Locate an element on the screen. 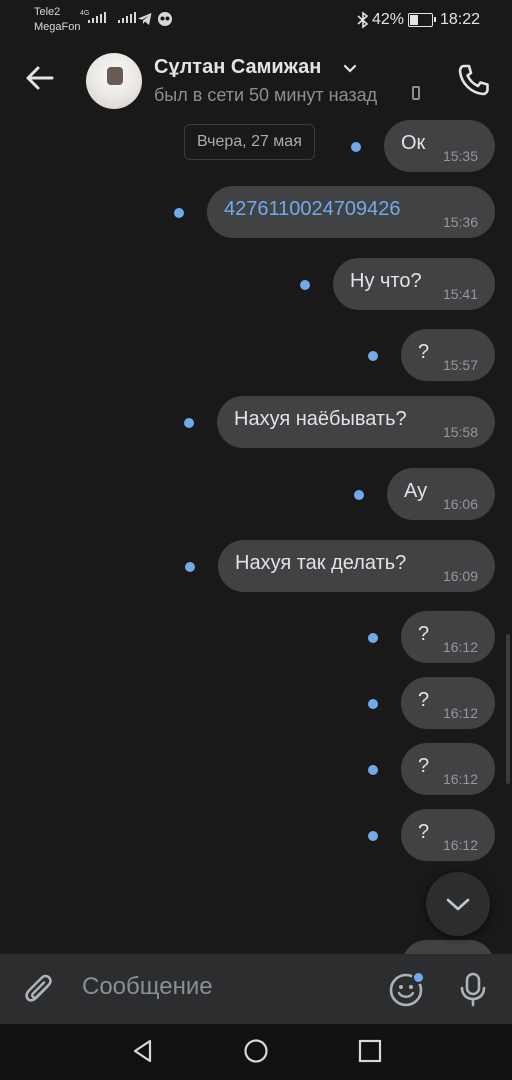 The image size is (512, 1080). message-bubble: 4276110024709426 15:36 is located at coordinates (351, 212).